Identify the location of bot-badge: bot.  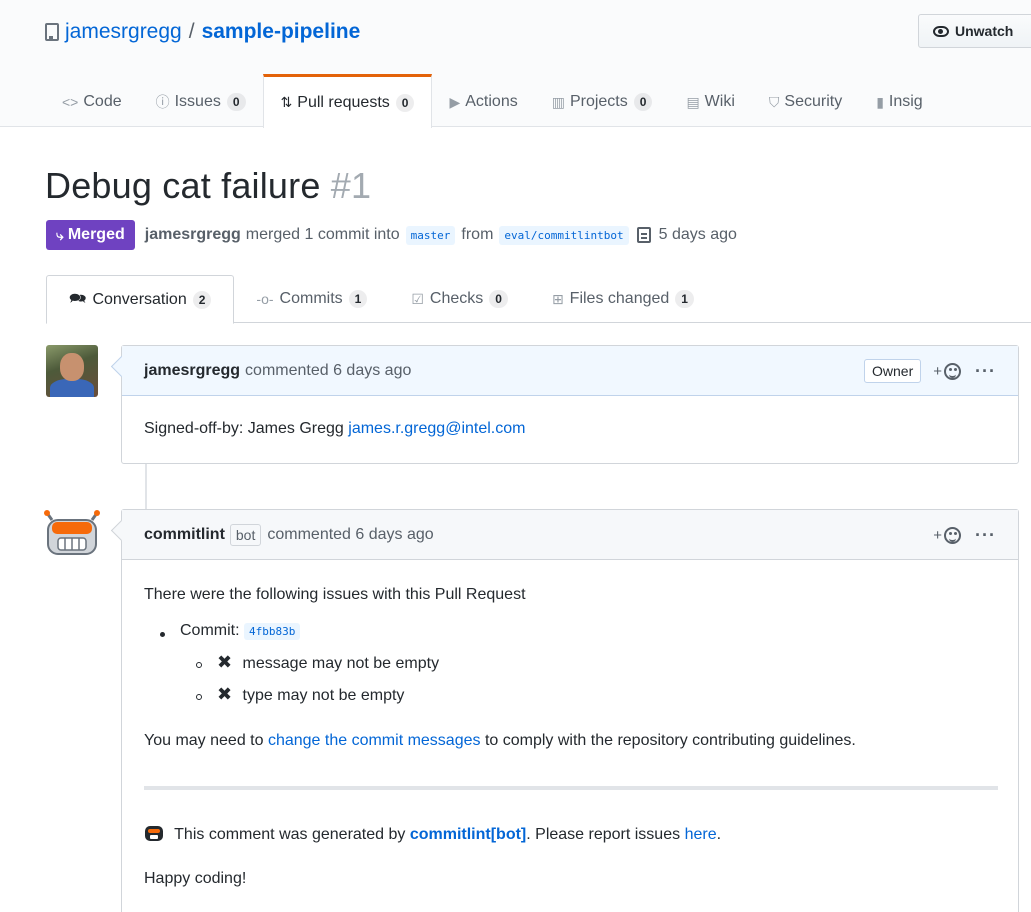
(245, 534).